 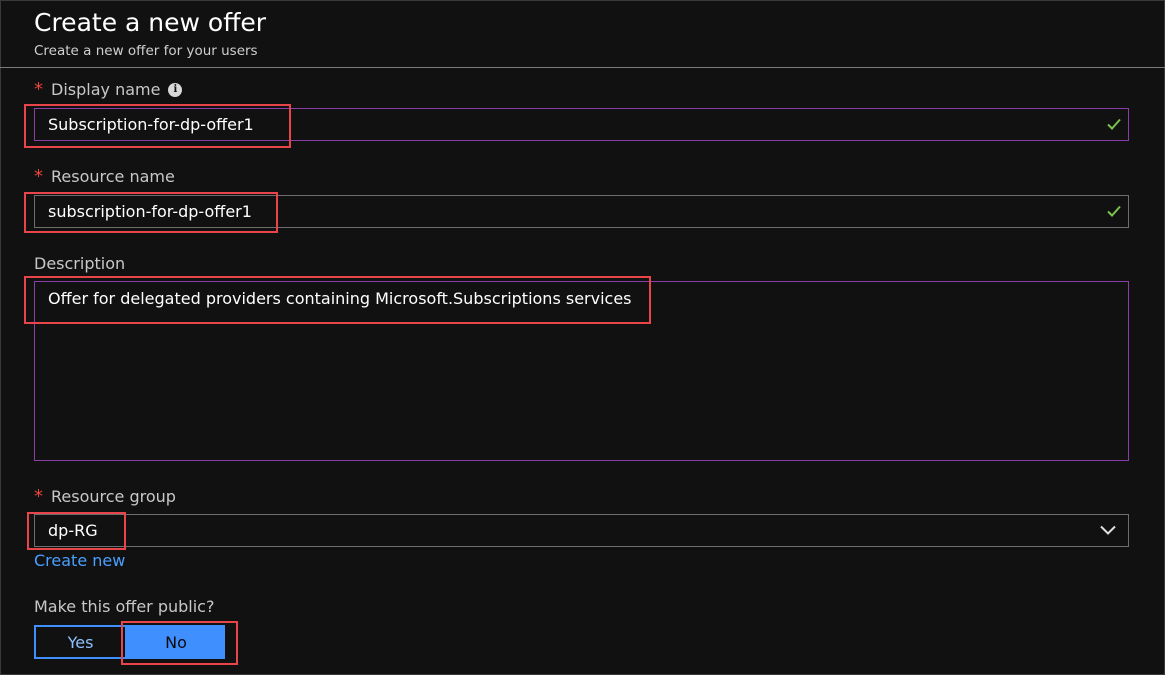 What do you see at coordinates (1108, 530) in the screenshot?
I see `chevron-down-icon` at bounding box center [1108, 530].